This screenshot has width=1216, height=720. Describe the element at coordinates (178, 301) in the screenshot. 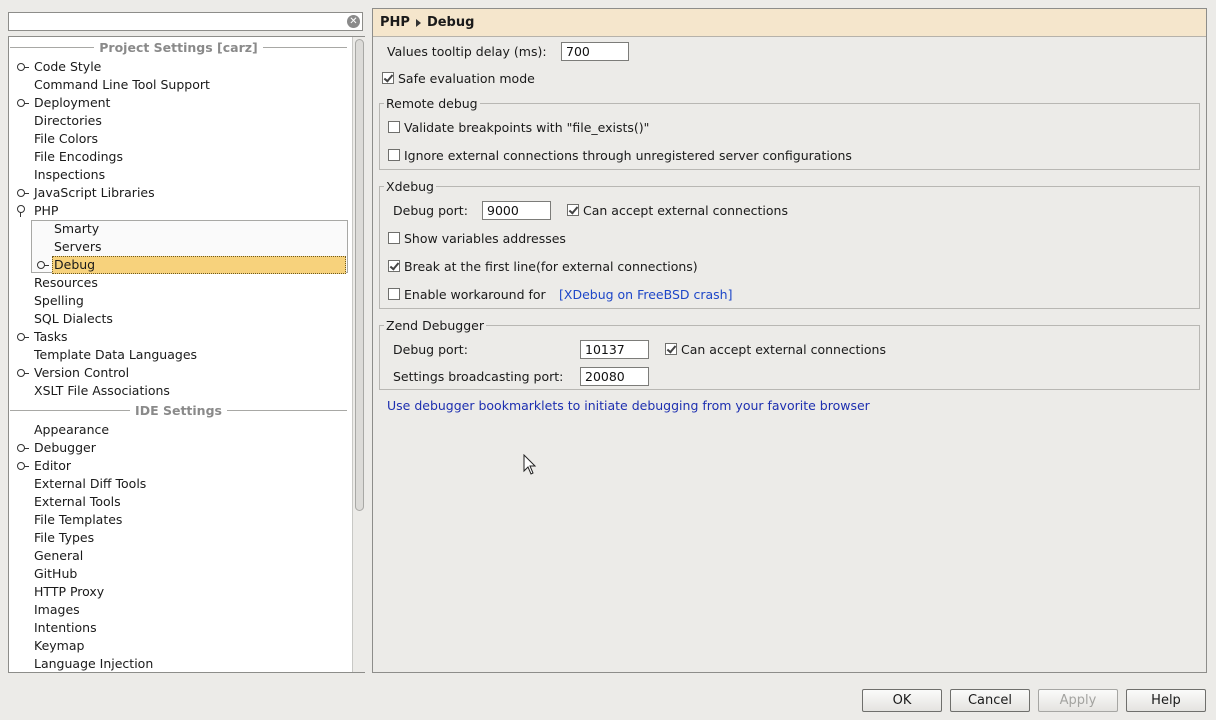

I see `tree-item-spelling: Spelling` at that location.